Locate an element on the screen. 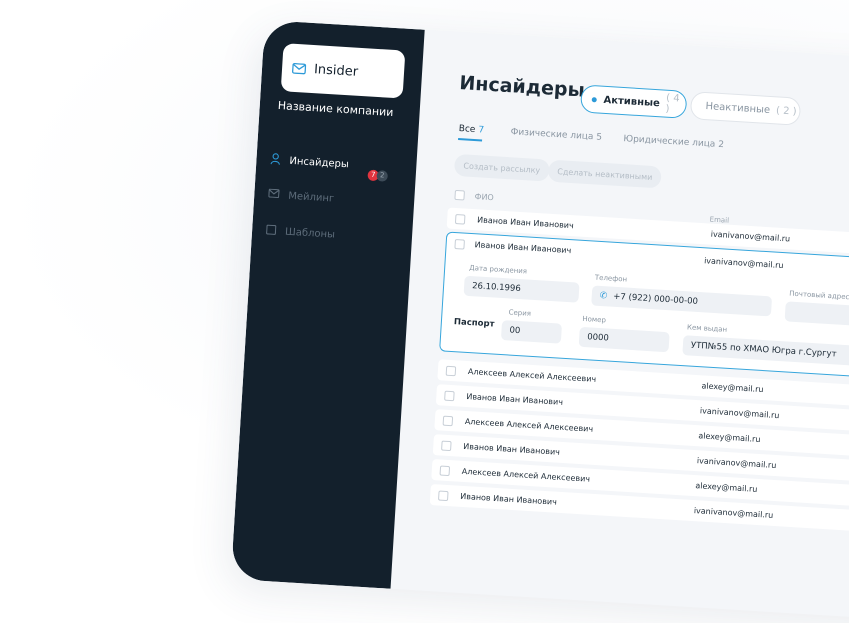 The image size is (849, 623). phone-label: Телефон is located at coordinates (611, 278).